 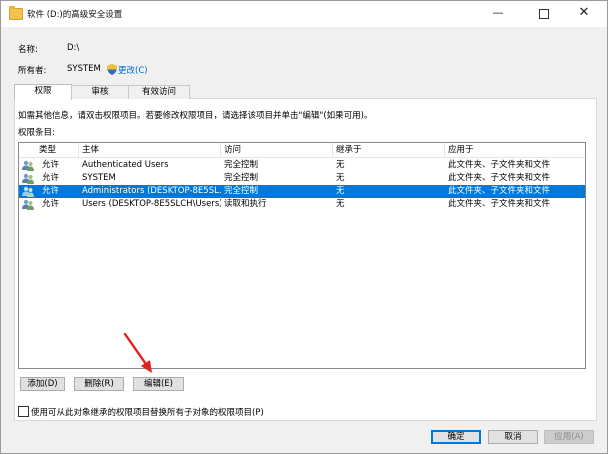 What do you see at coordinates (23, 411) in the screenshot?
I see `replace-child-permissions-checkbox` at bounding box center [23, 411].